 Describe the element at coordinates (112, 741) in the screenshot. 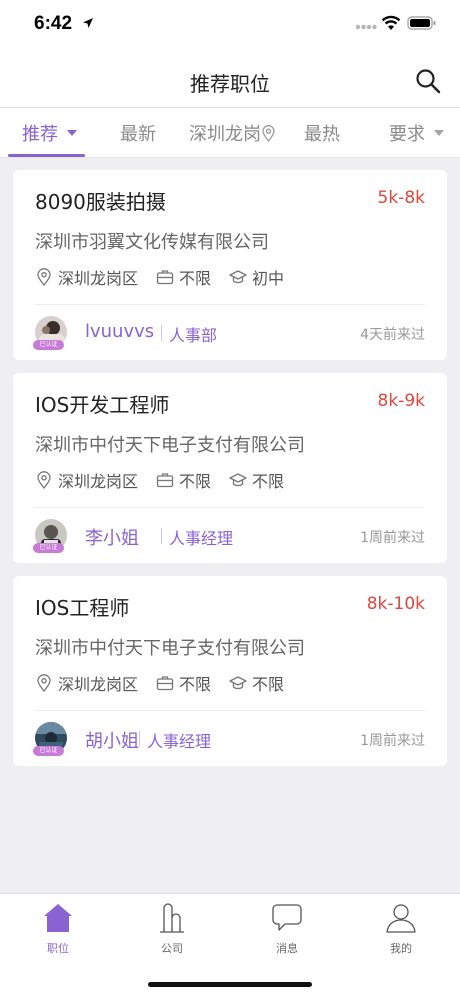

I see `recruiter-name: 胡小姐` at that location.